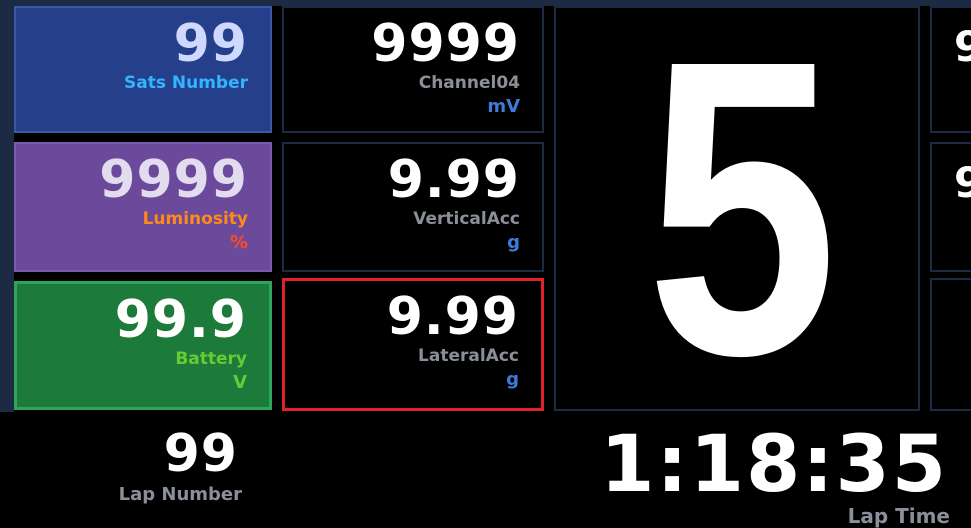  I want to click on battery-tile: 99.9 Battery V, so click(143, 345).